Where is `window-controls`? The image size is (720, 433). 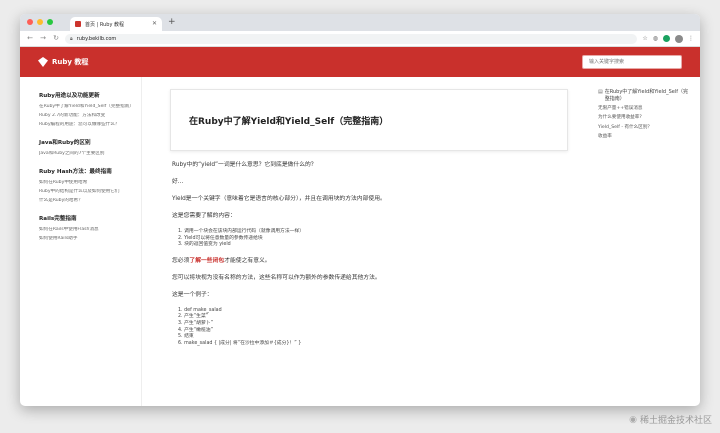 window-controls is located at coordinates (40, 22).